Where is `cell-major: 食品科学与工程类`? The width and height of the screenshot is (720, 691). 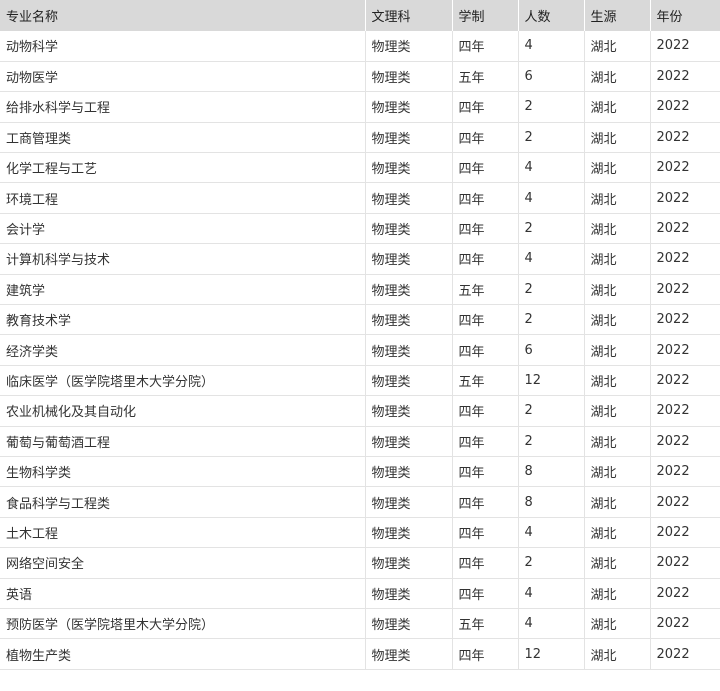
cell-major: 食品科学与工程类 is located at coordinates (183, 502).